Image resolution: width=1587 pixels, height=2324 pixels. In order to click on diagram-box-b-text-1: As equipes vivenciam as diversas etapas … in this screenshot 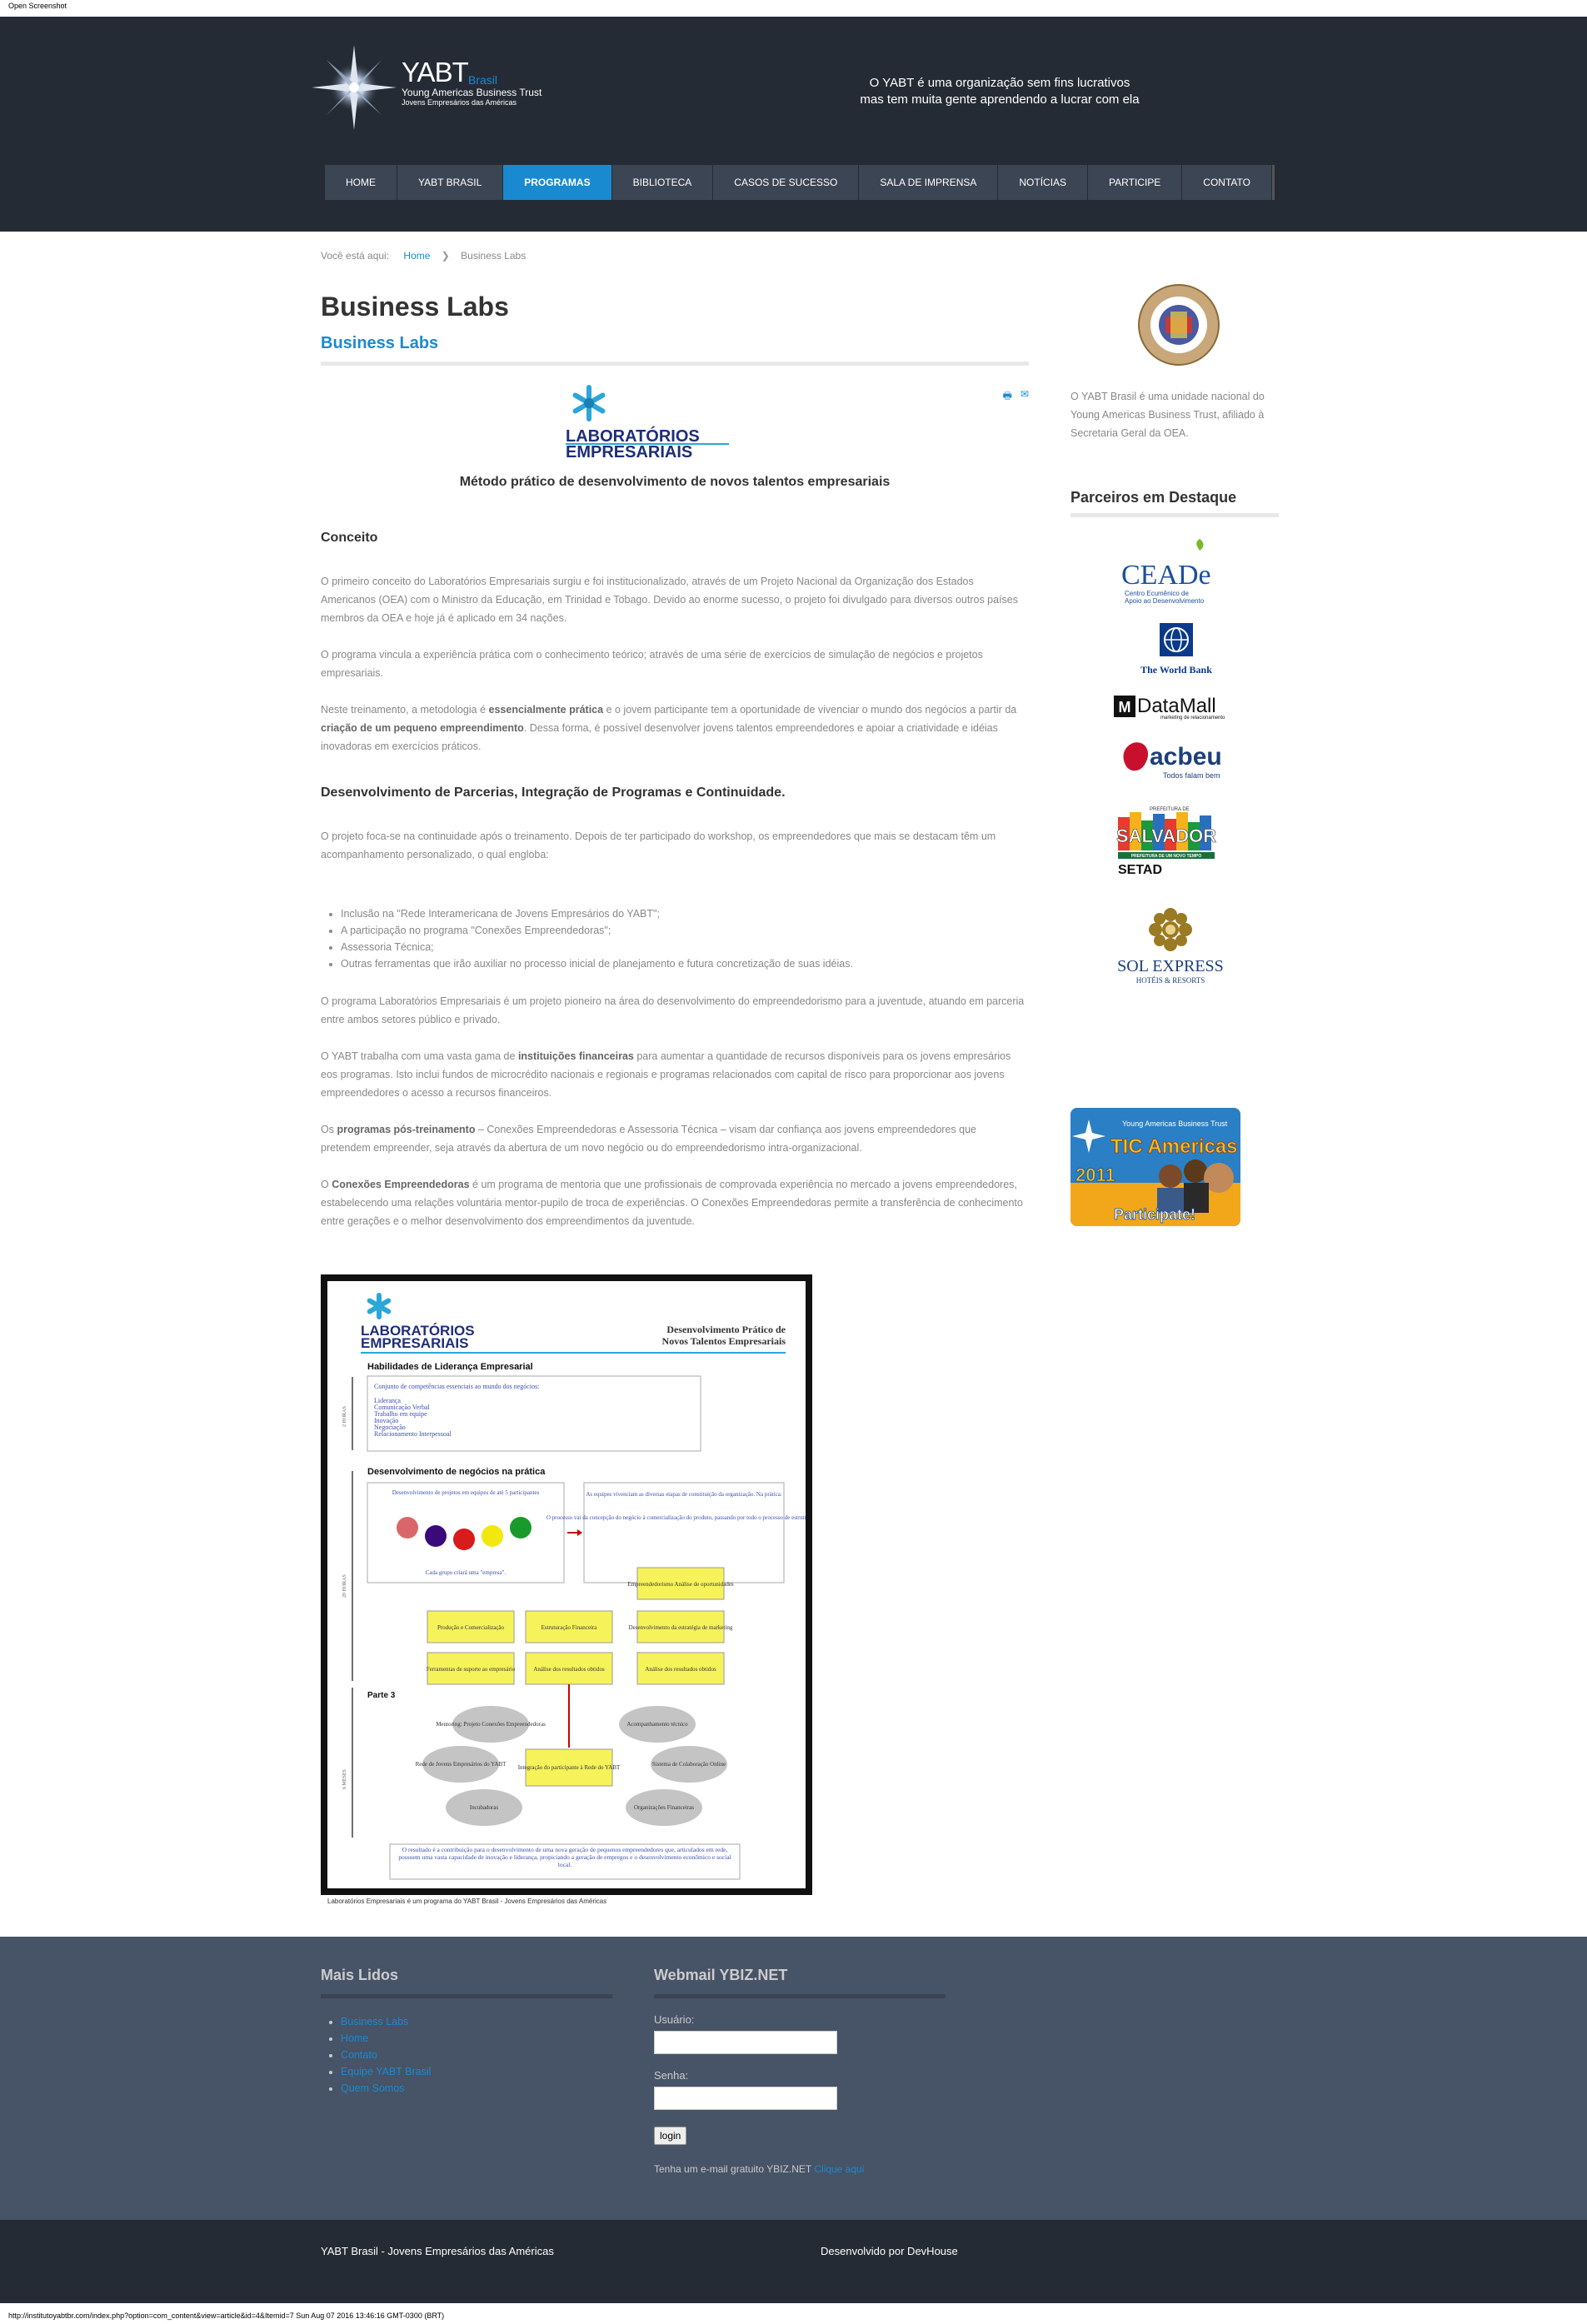, I will do `click(684, 1494)`.